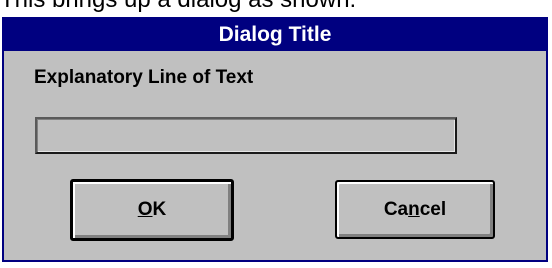 The image size is (552, 268). I want to click on explanatory-text: Explanatory Line of Text, so click(144, 77).